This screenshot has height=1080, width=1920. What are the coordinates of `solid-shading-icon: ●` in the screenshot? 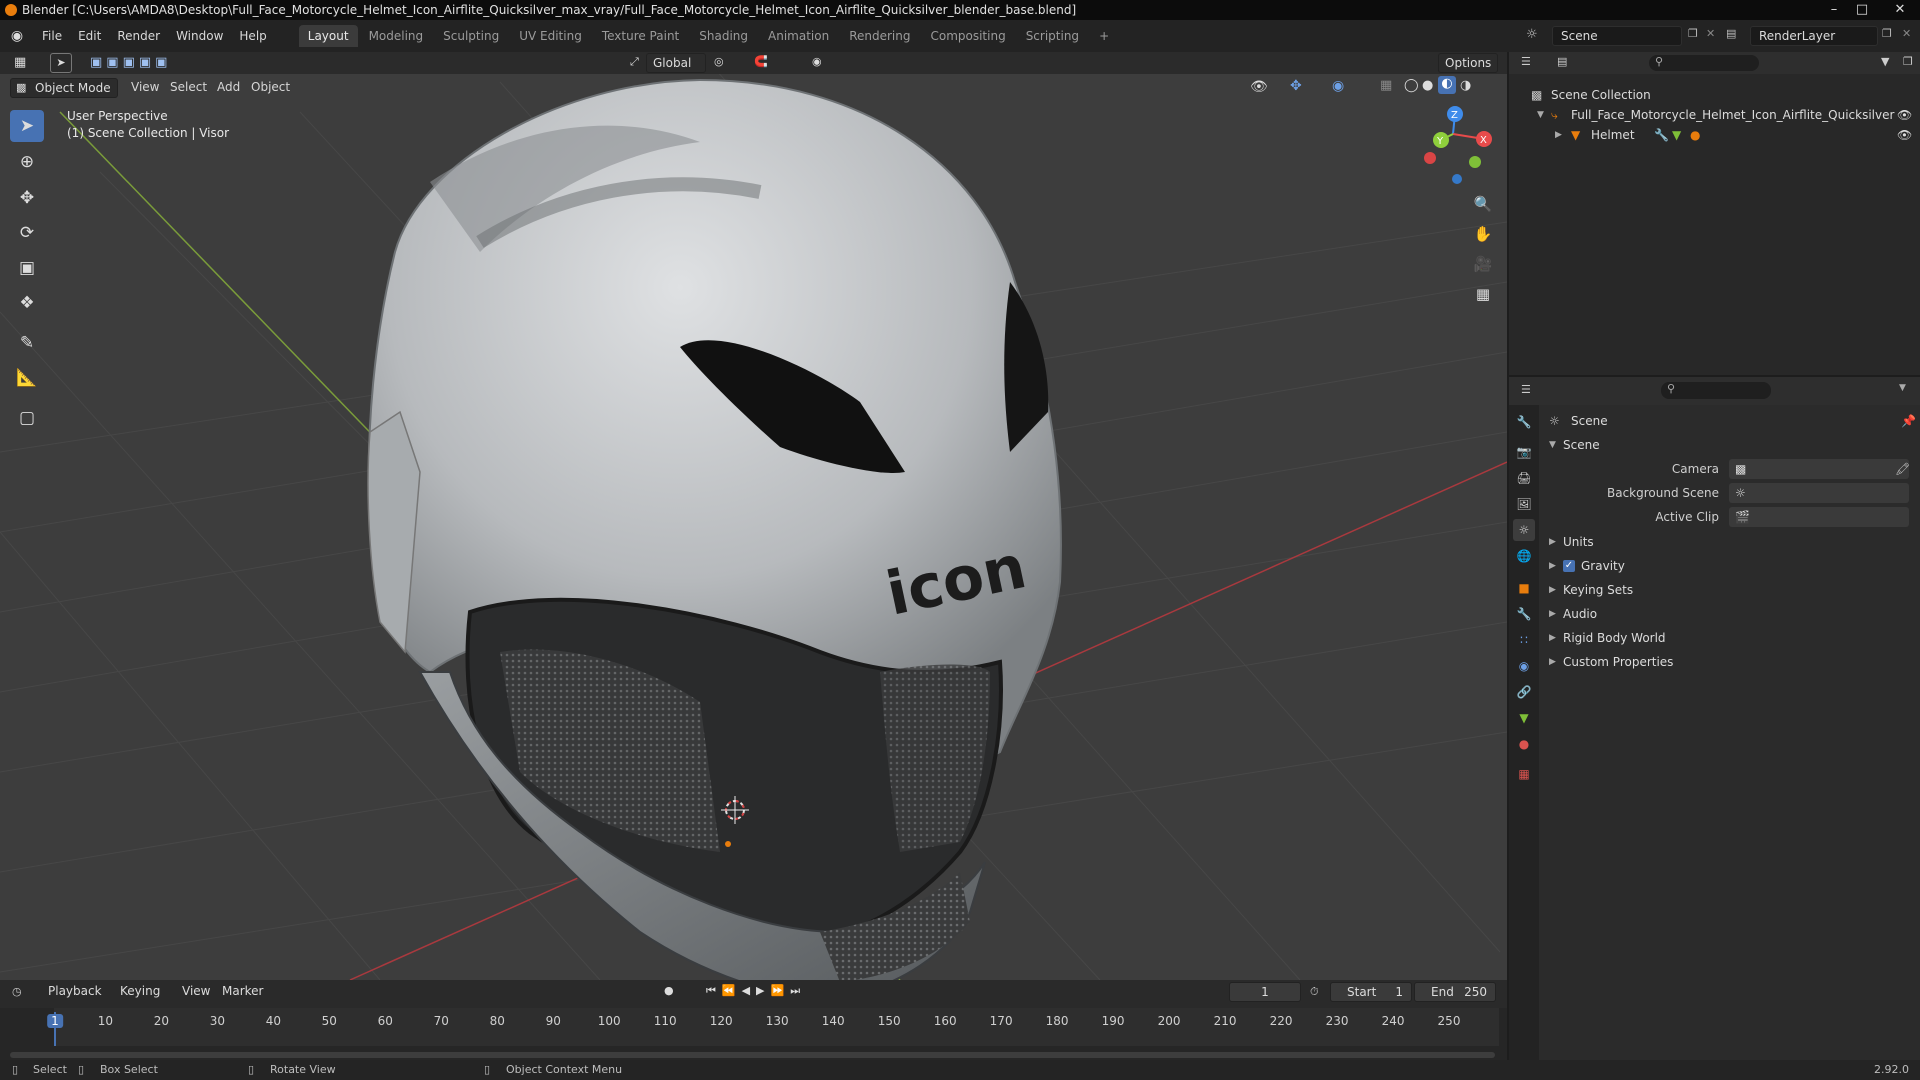 It's located at (1427, 85).